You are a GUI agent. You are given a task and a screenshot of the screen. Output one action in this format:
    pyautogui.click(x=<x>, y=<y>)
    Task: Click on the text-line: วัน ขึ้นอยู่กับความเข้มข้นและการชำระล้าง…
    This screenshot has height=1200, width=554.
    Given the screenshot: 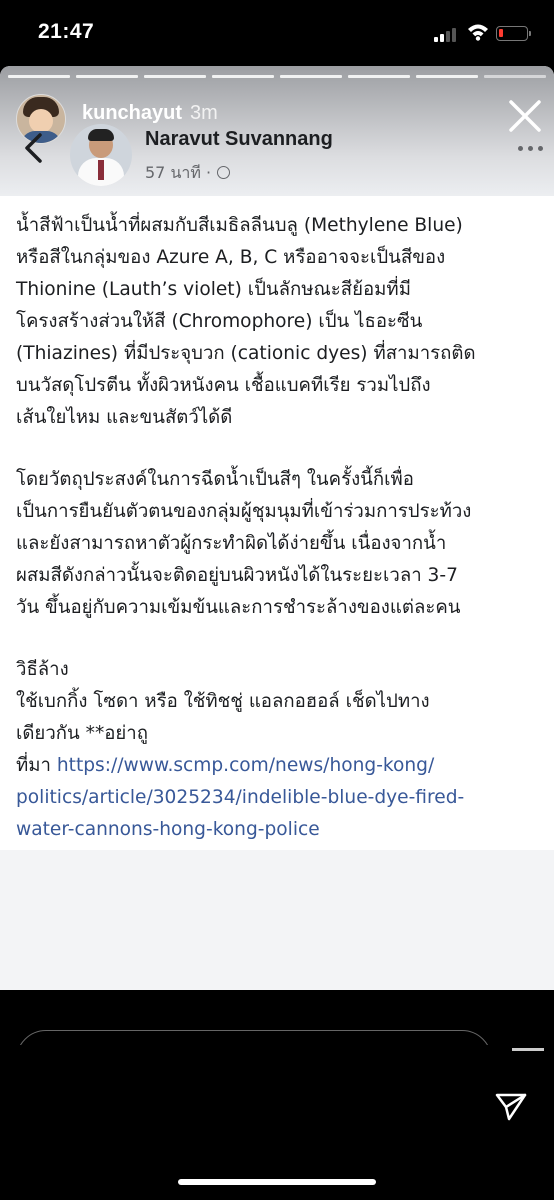 What is the action you would take?
    pyautogui.click(x=238, y=607)
    